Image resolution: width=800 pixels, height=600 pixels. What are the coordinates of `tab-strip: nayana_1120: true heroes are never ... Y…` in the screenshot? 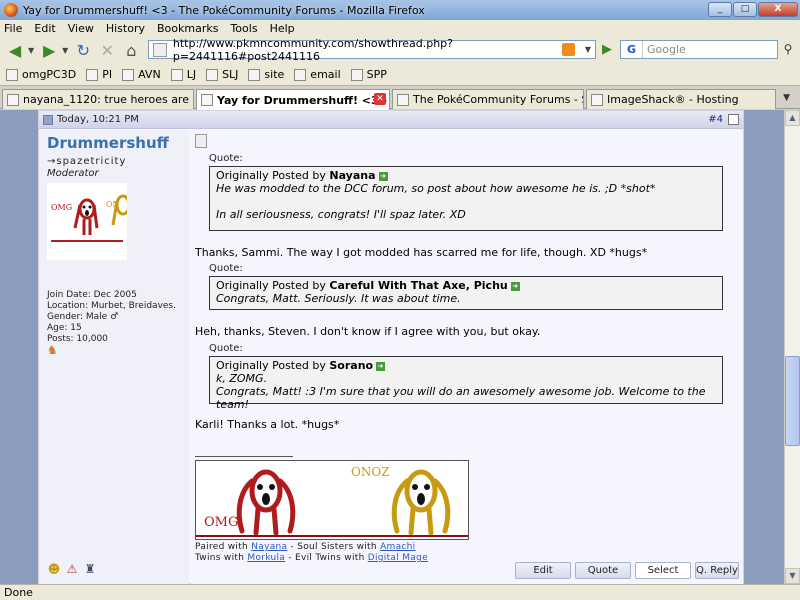 It's located at (400, 98).